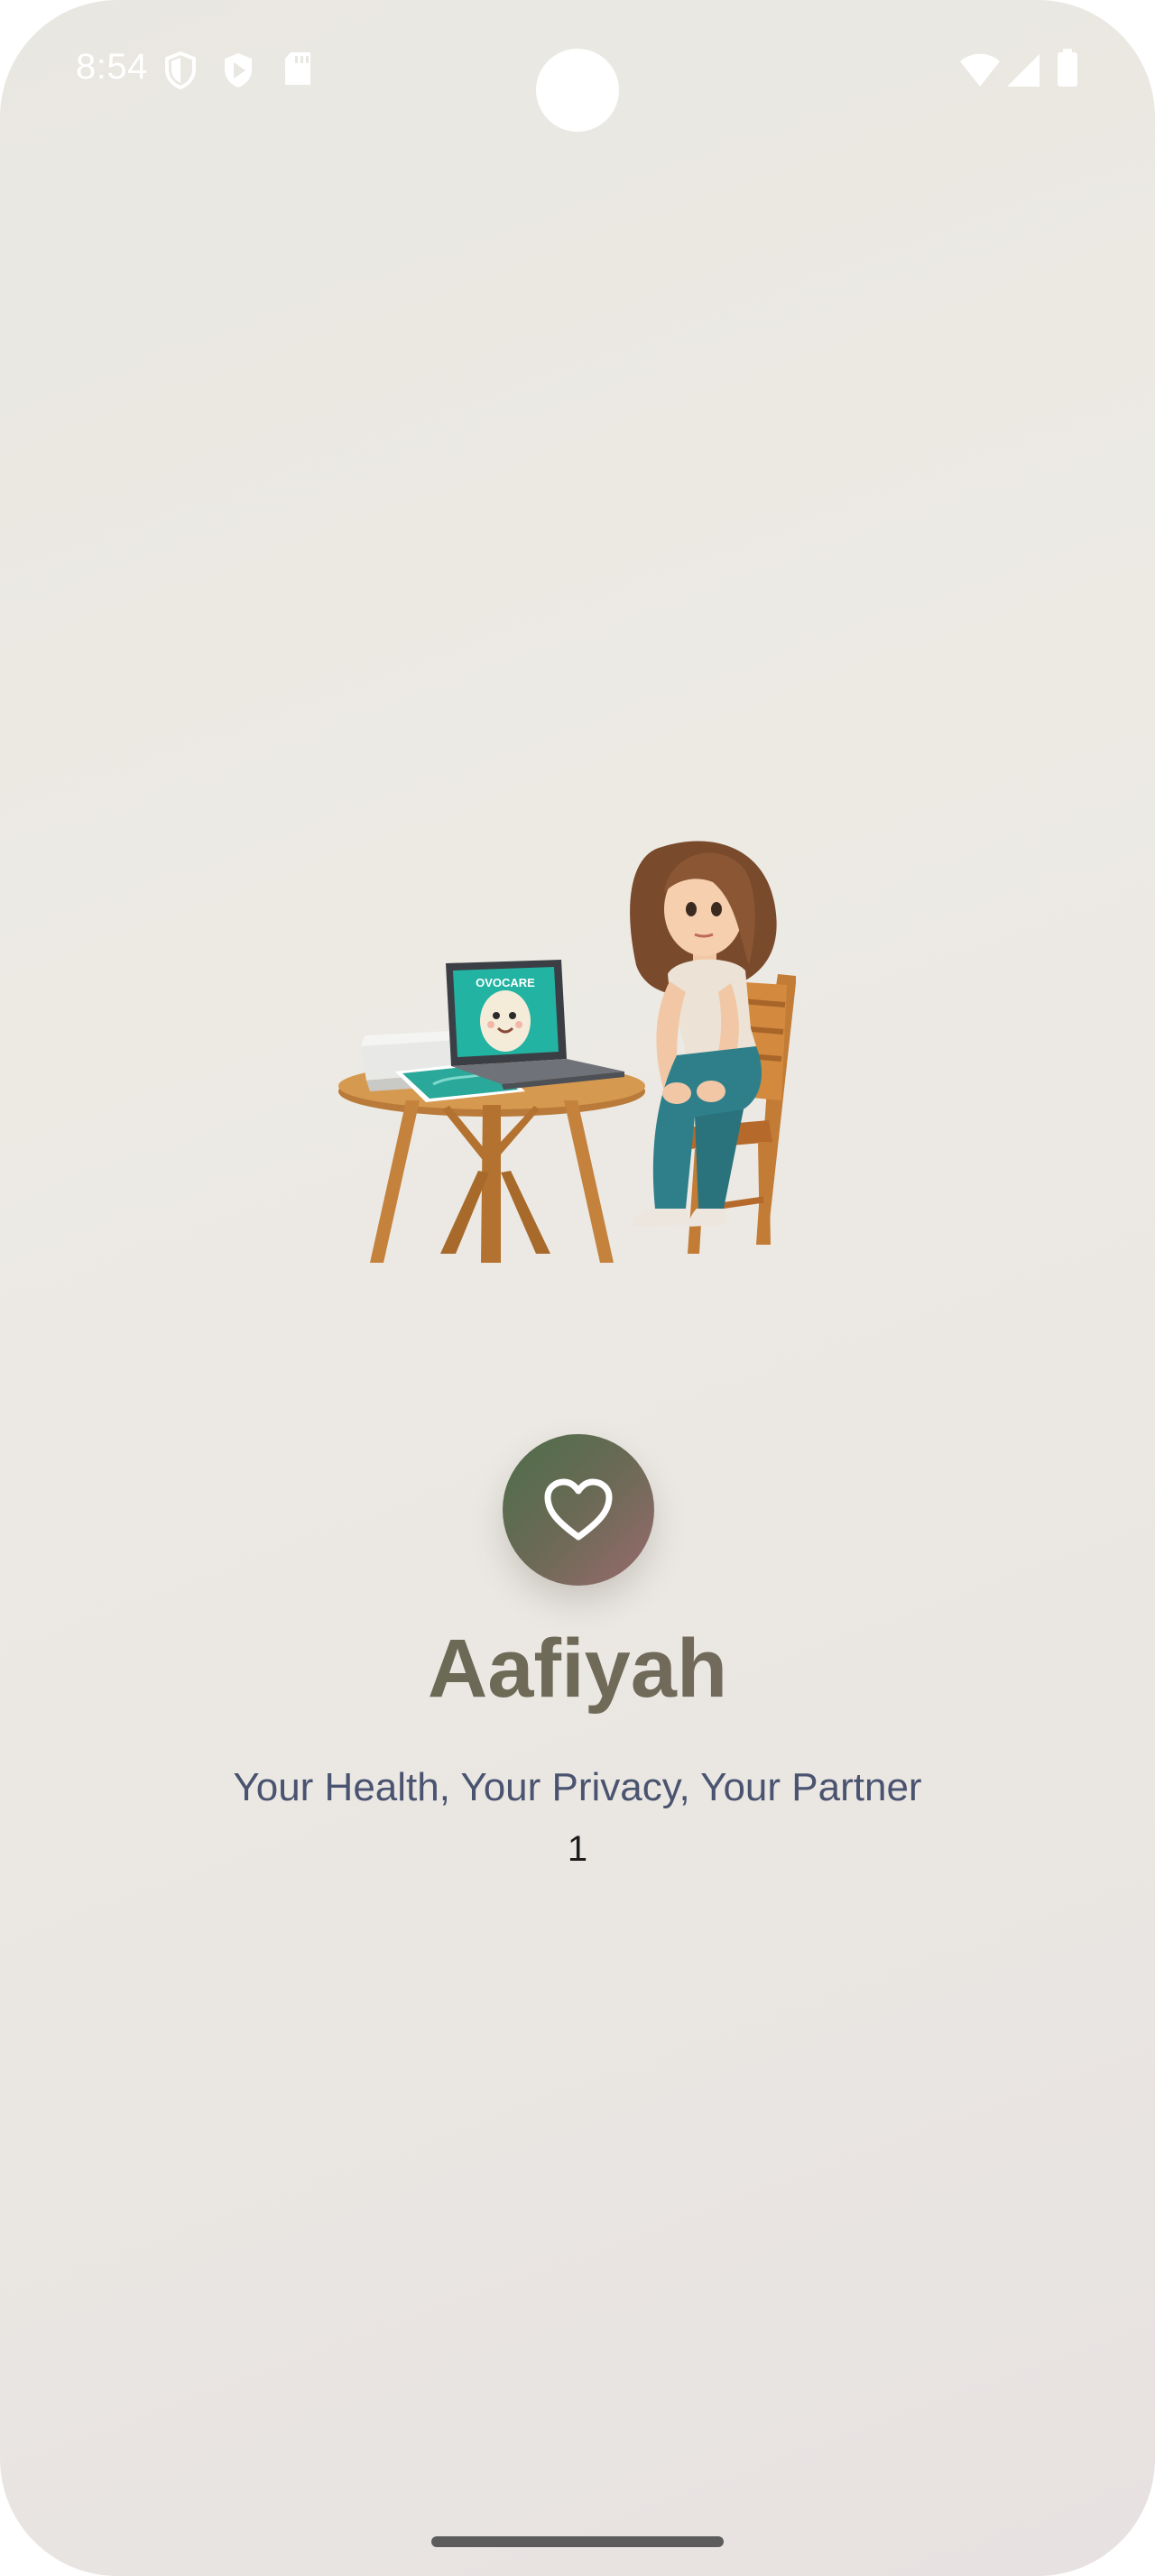 This screenshot has width=1155, height=2576. I want to click on status-time: 8:54, so click(112, 67).